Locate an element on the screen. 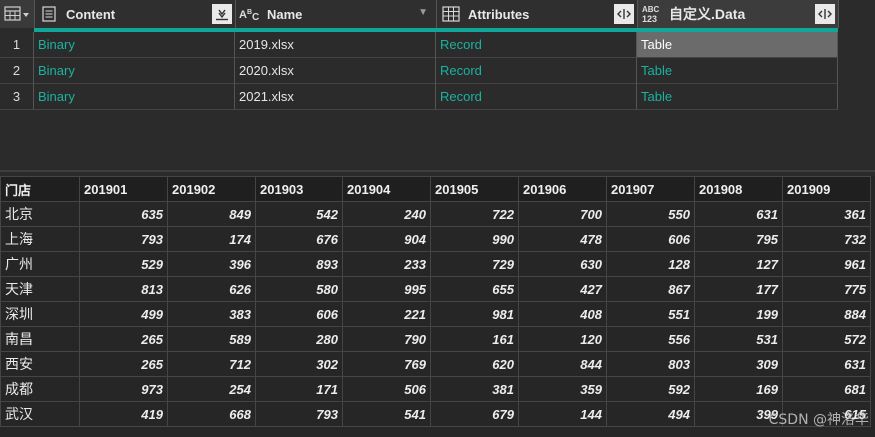 The image size is (875, 437). store-cell: 上海 is located at coordinates (40, 239).